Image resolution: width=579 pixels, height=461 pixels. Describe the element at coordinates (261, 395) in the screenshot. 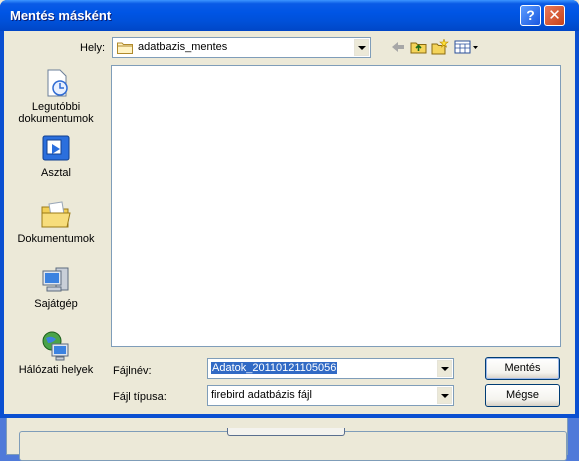

I see `filetype-value: firebird adatbázis fájl` at that location.